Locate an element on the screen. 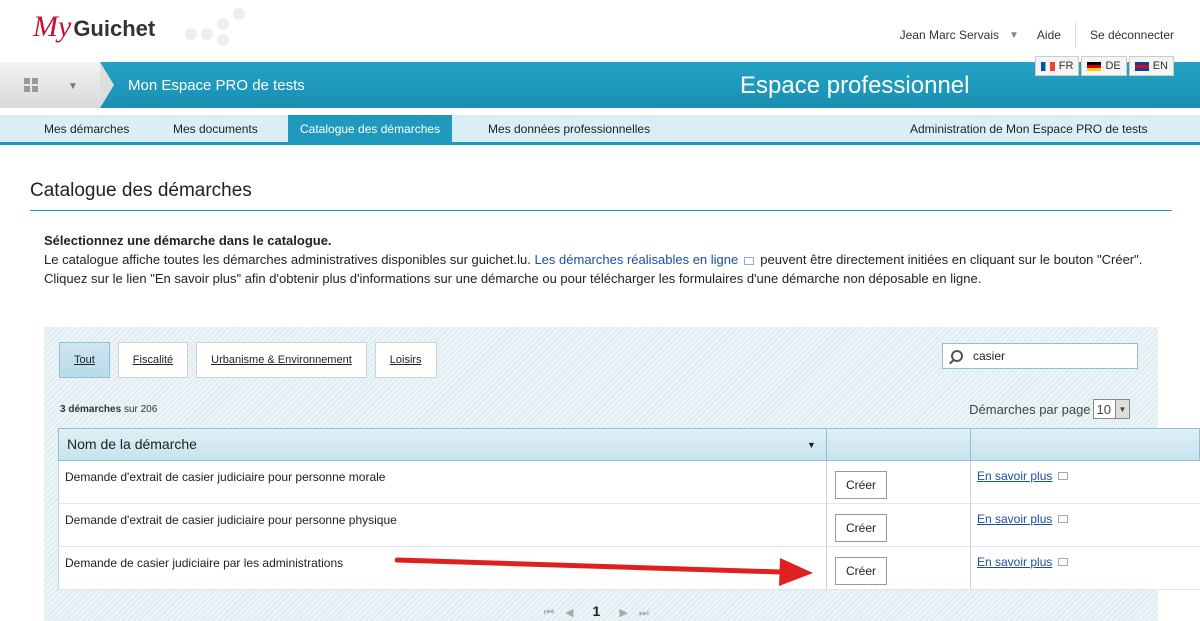 This screenshot has width=1200, height=621. nav-donnees-pro: Mes données professionnelles is located at coordinates (569, 130).